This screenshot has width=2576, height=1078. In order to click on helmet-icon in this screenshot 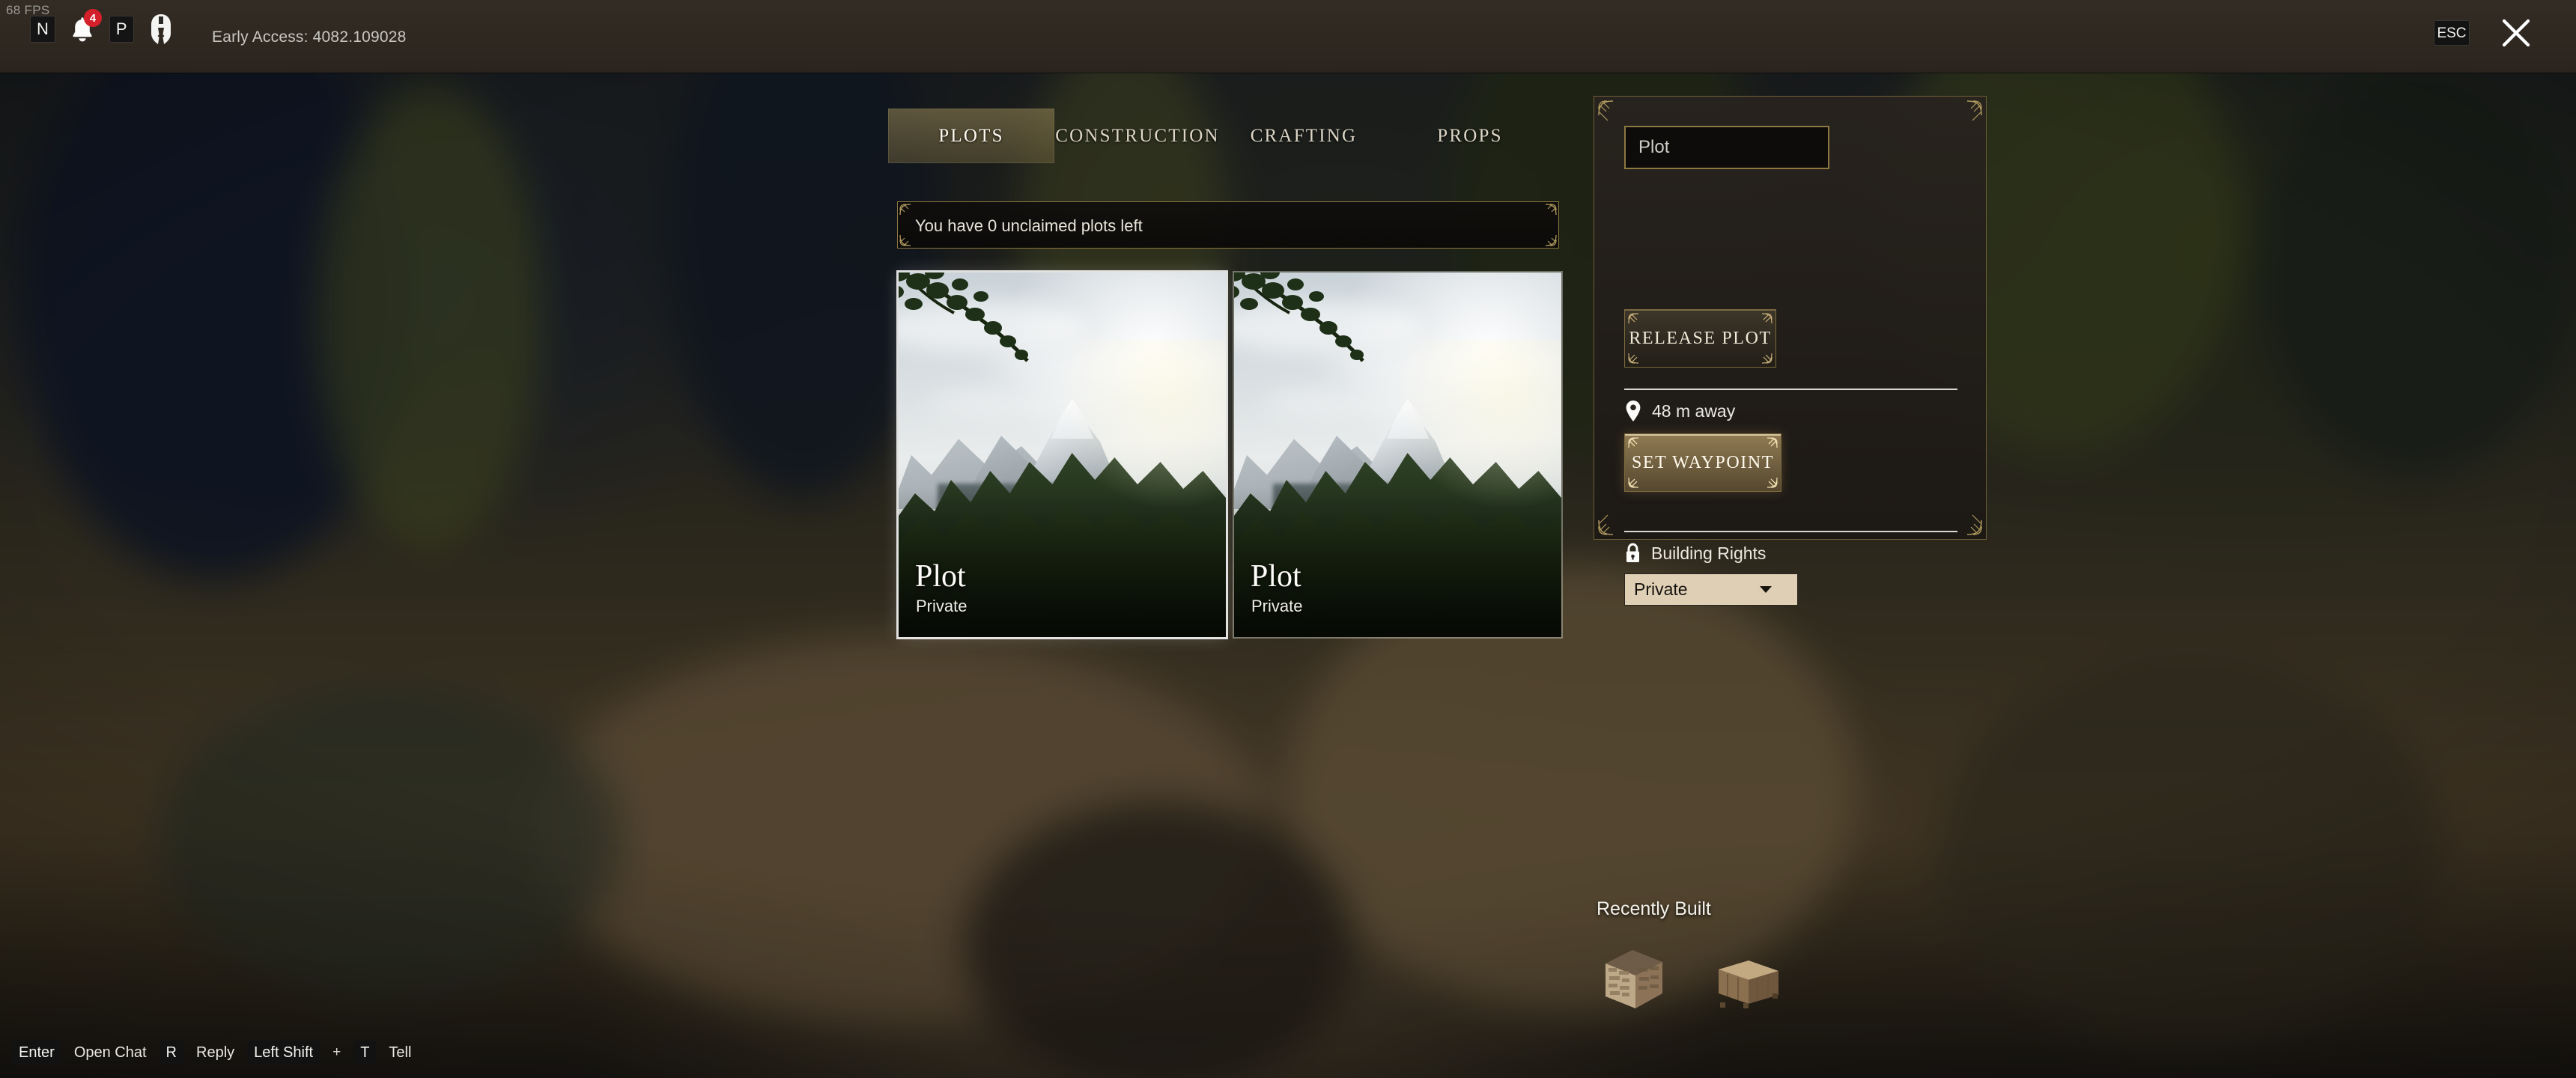, I will do `click(161, 29)`.